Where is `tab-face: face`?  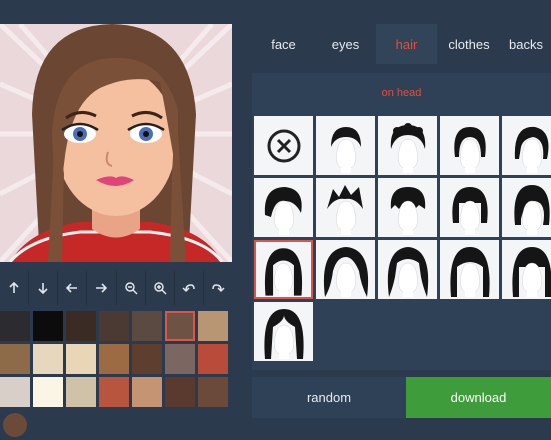
tab-face: face is located at coordinates (283, 44).